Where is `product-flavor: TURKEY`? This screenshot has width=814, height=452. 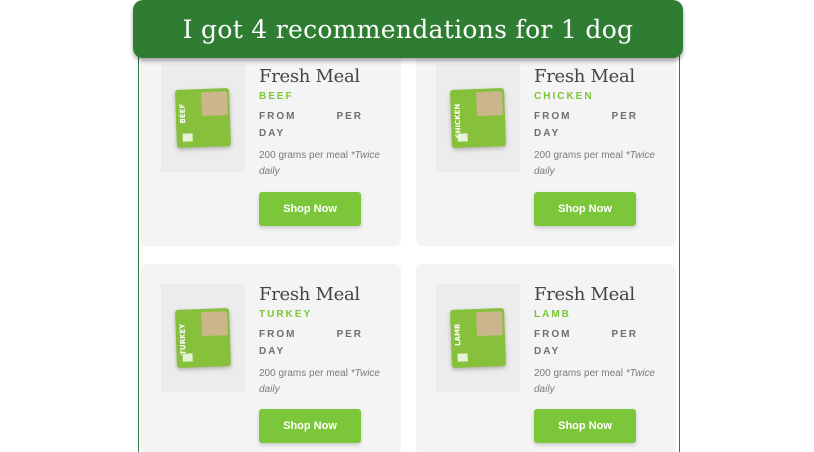 product-flavor: TURKEY is located at coordinates (286, 314).